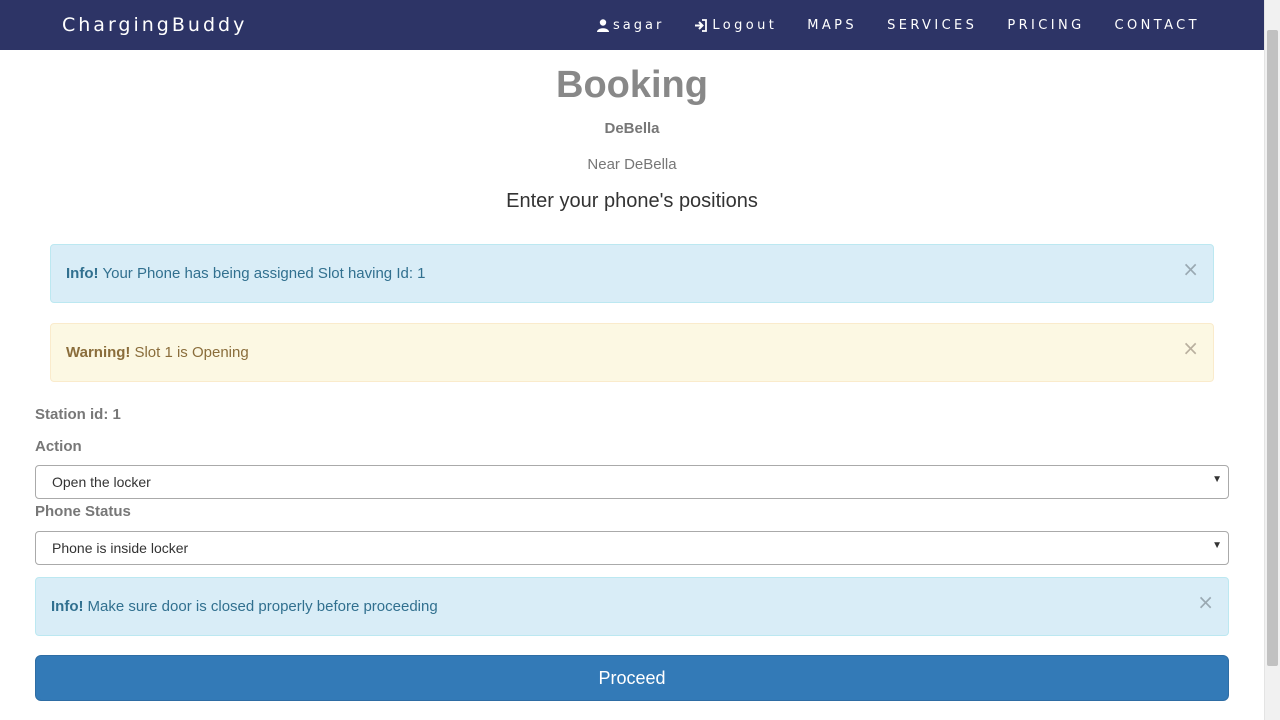 This screenshot has height=720, width=1280. What do you see at coordinates (632, 678) in the screenshot?
I see `proceed-button: Proceed` at bounding box center [632, 678].